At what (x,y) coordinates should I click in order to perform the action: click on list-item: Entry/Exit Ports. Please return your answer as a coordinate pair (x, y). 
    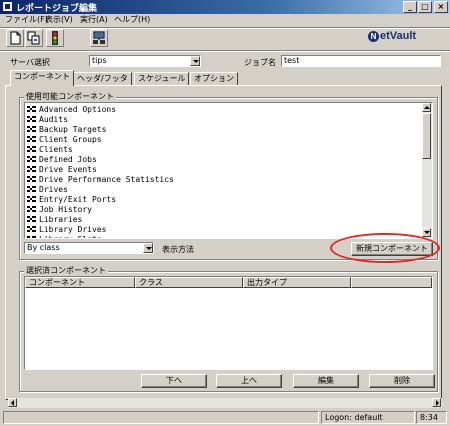
    Looking at the image, I should click on (71, 200).